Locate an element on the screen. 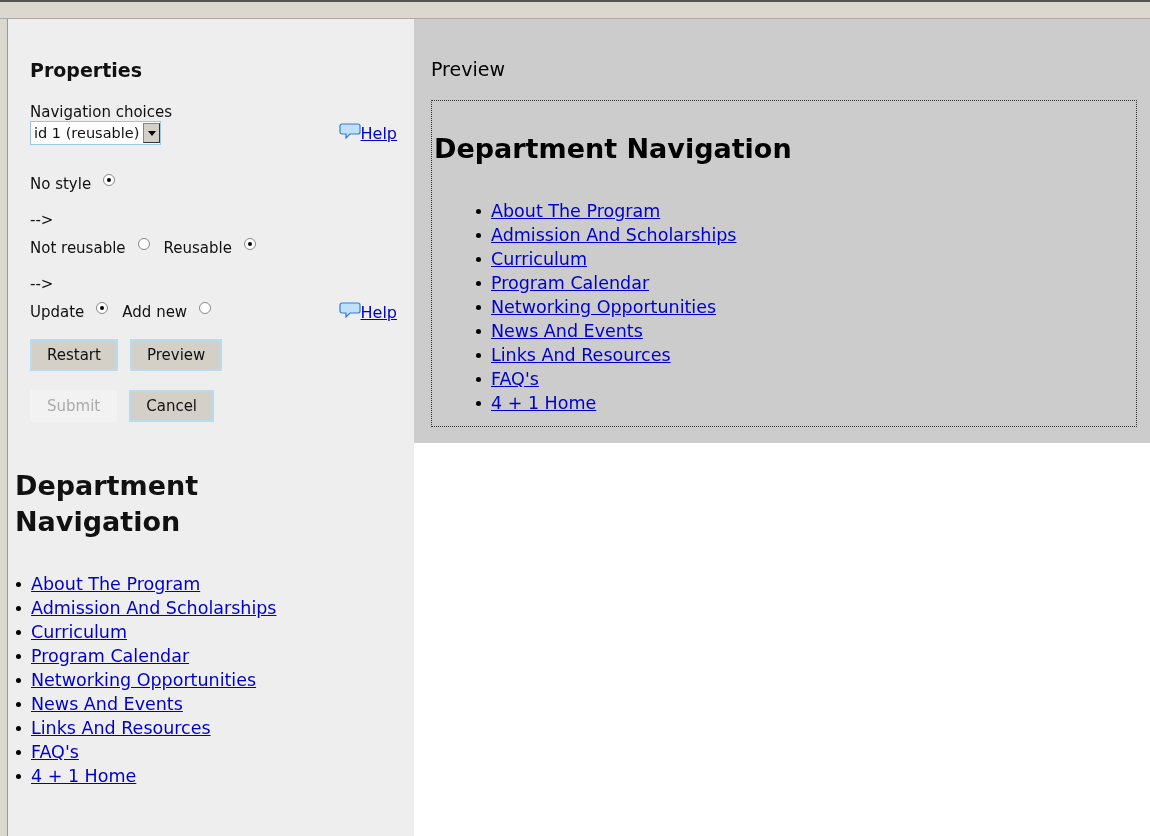 This screenshot has width=1150, height=836. panel-title: Preview is located at coordinates (468, 69).